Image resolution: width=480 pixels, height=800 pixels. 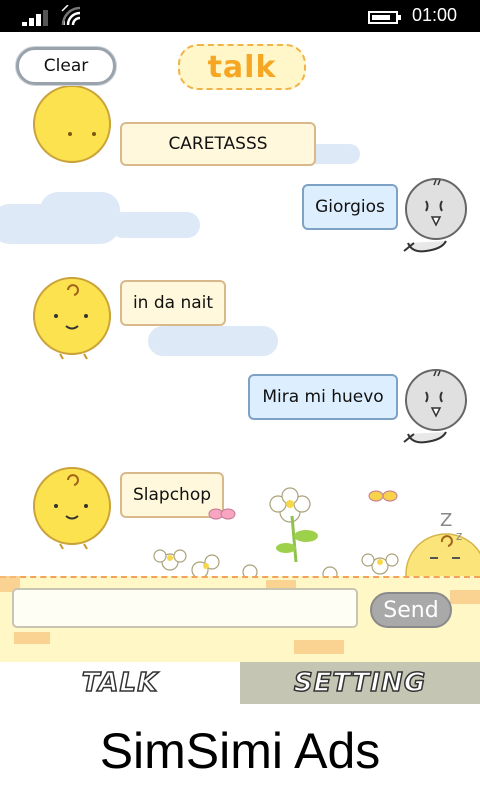 I want to click on svg-text: z, so click(x=459, y=536).